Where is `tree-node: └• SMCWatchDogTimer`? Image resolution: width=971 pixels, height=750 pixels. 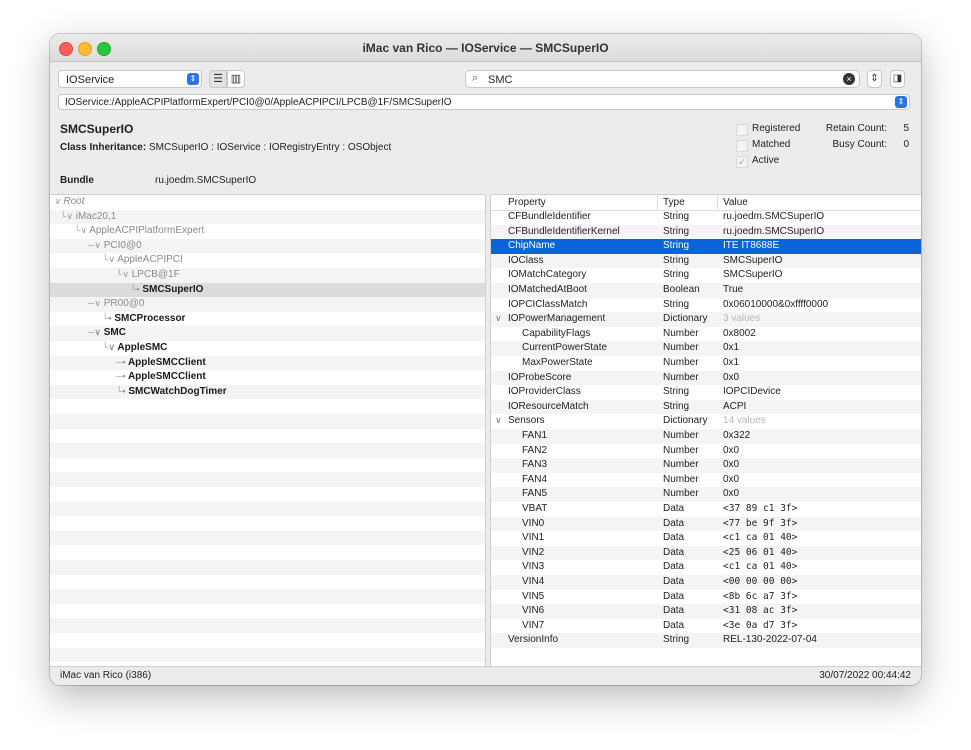 tree-node: └• SMCWatchDogTimer is located at coordinates (171, 391).